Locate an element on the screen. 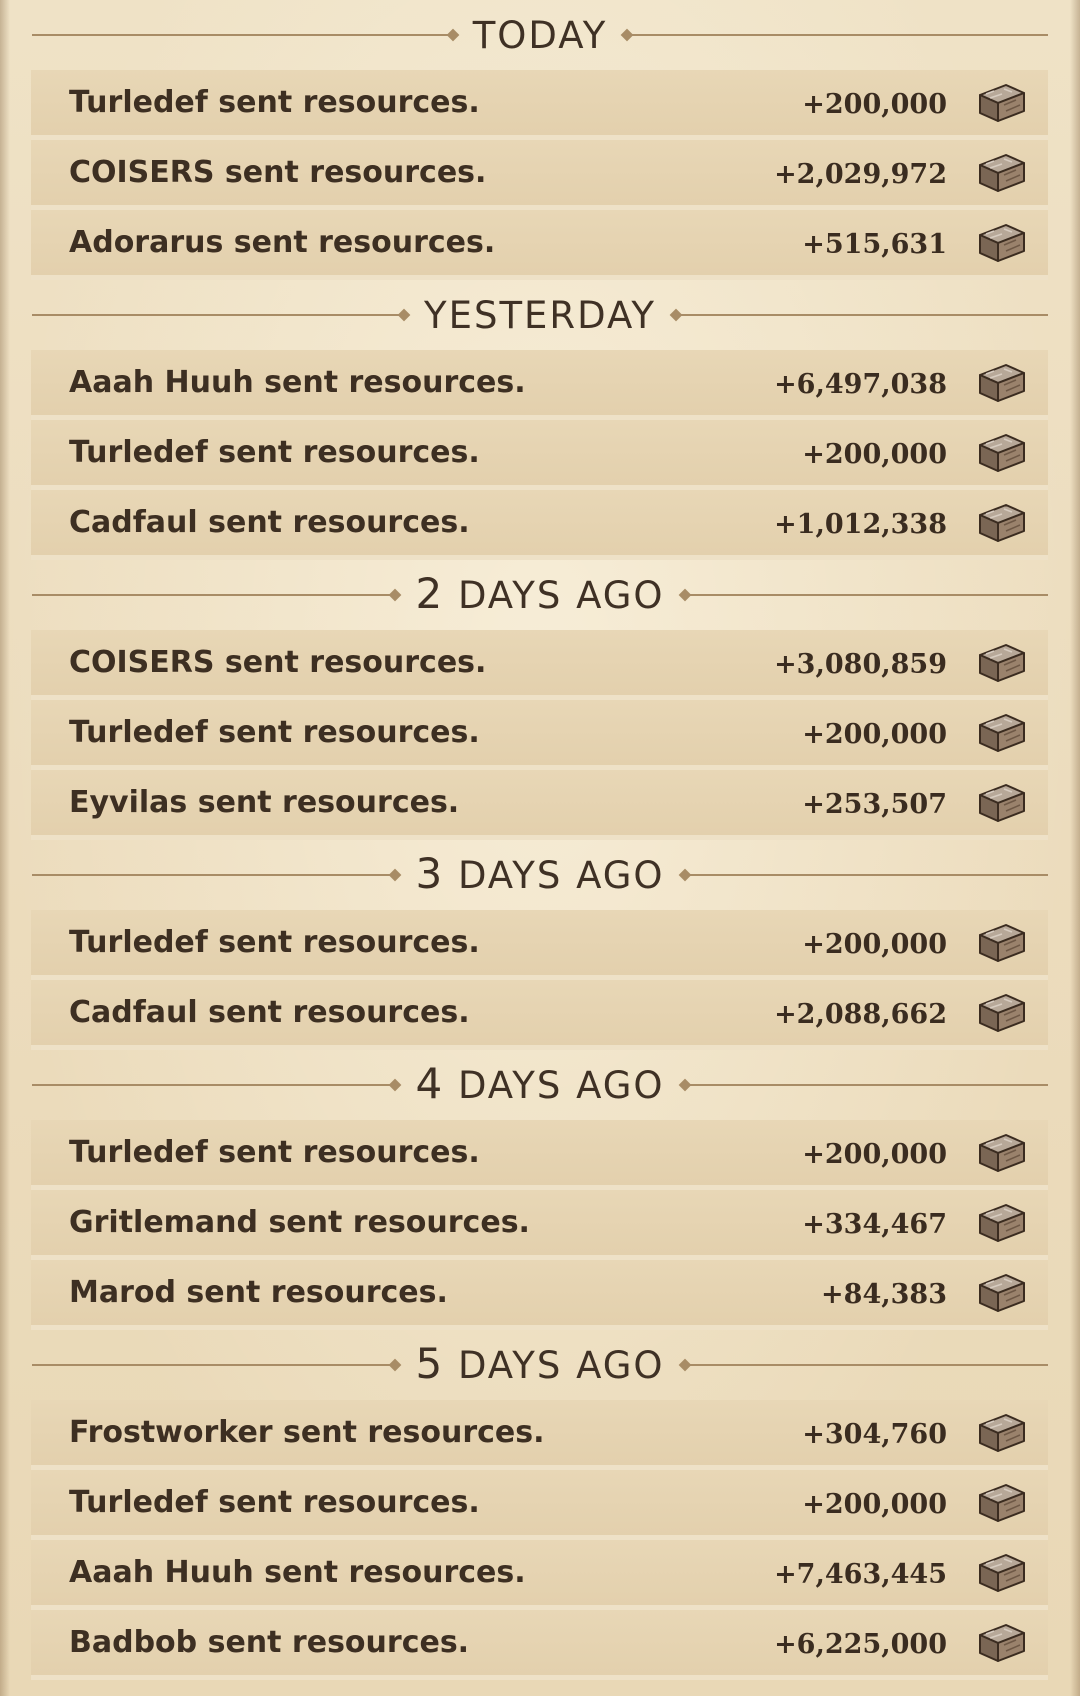  log-entry-row: COISERS sent resources. +3,080,859 is located at coordinates (539, 665).